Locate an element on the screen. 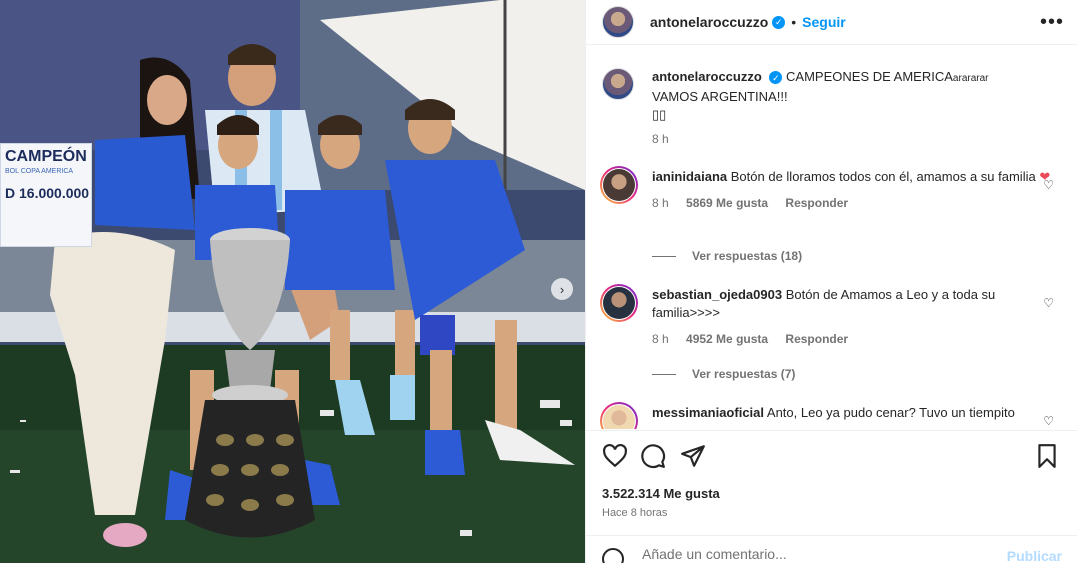 The width and height of the screenshot is (1077, 563). banner-amount: D 16.000.000 is located at coordinates (47, 193).